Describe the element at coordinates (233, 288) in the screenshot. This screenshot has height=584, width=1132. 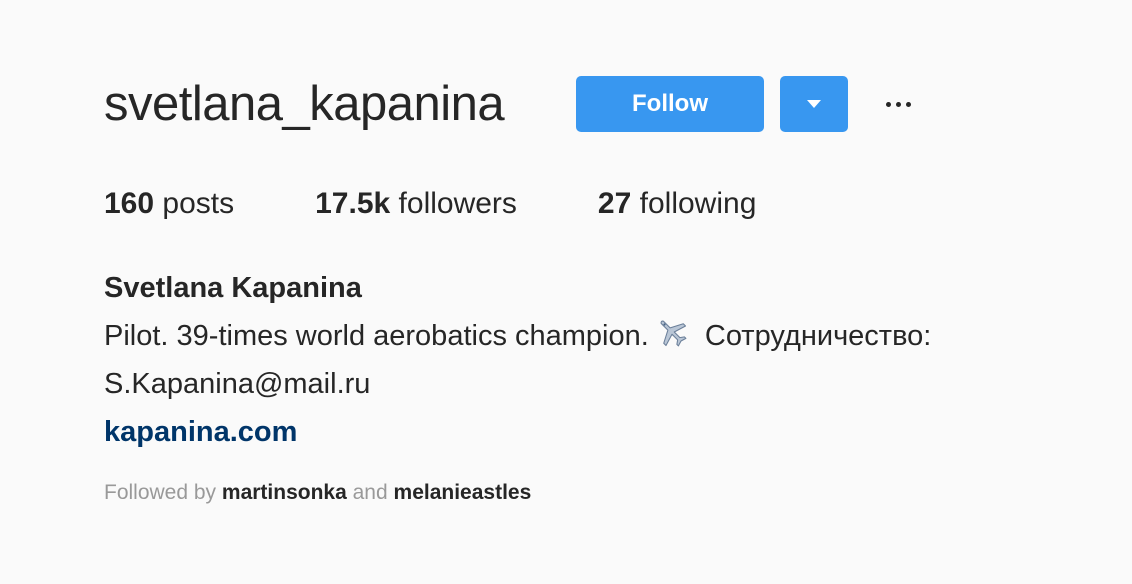
I see `full-name: Svetlana Kapanina` at that location.